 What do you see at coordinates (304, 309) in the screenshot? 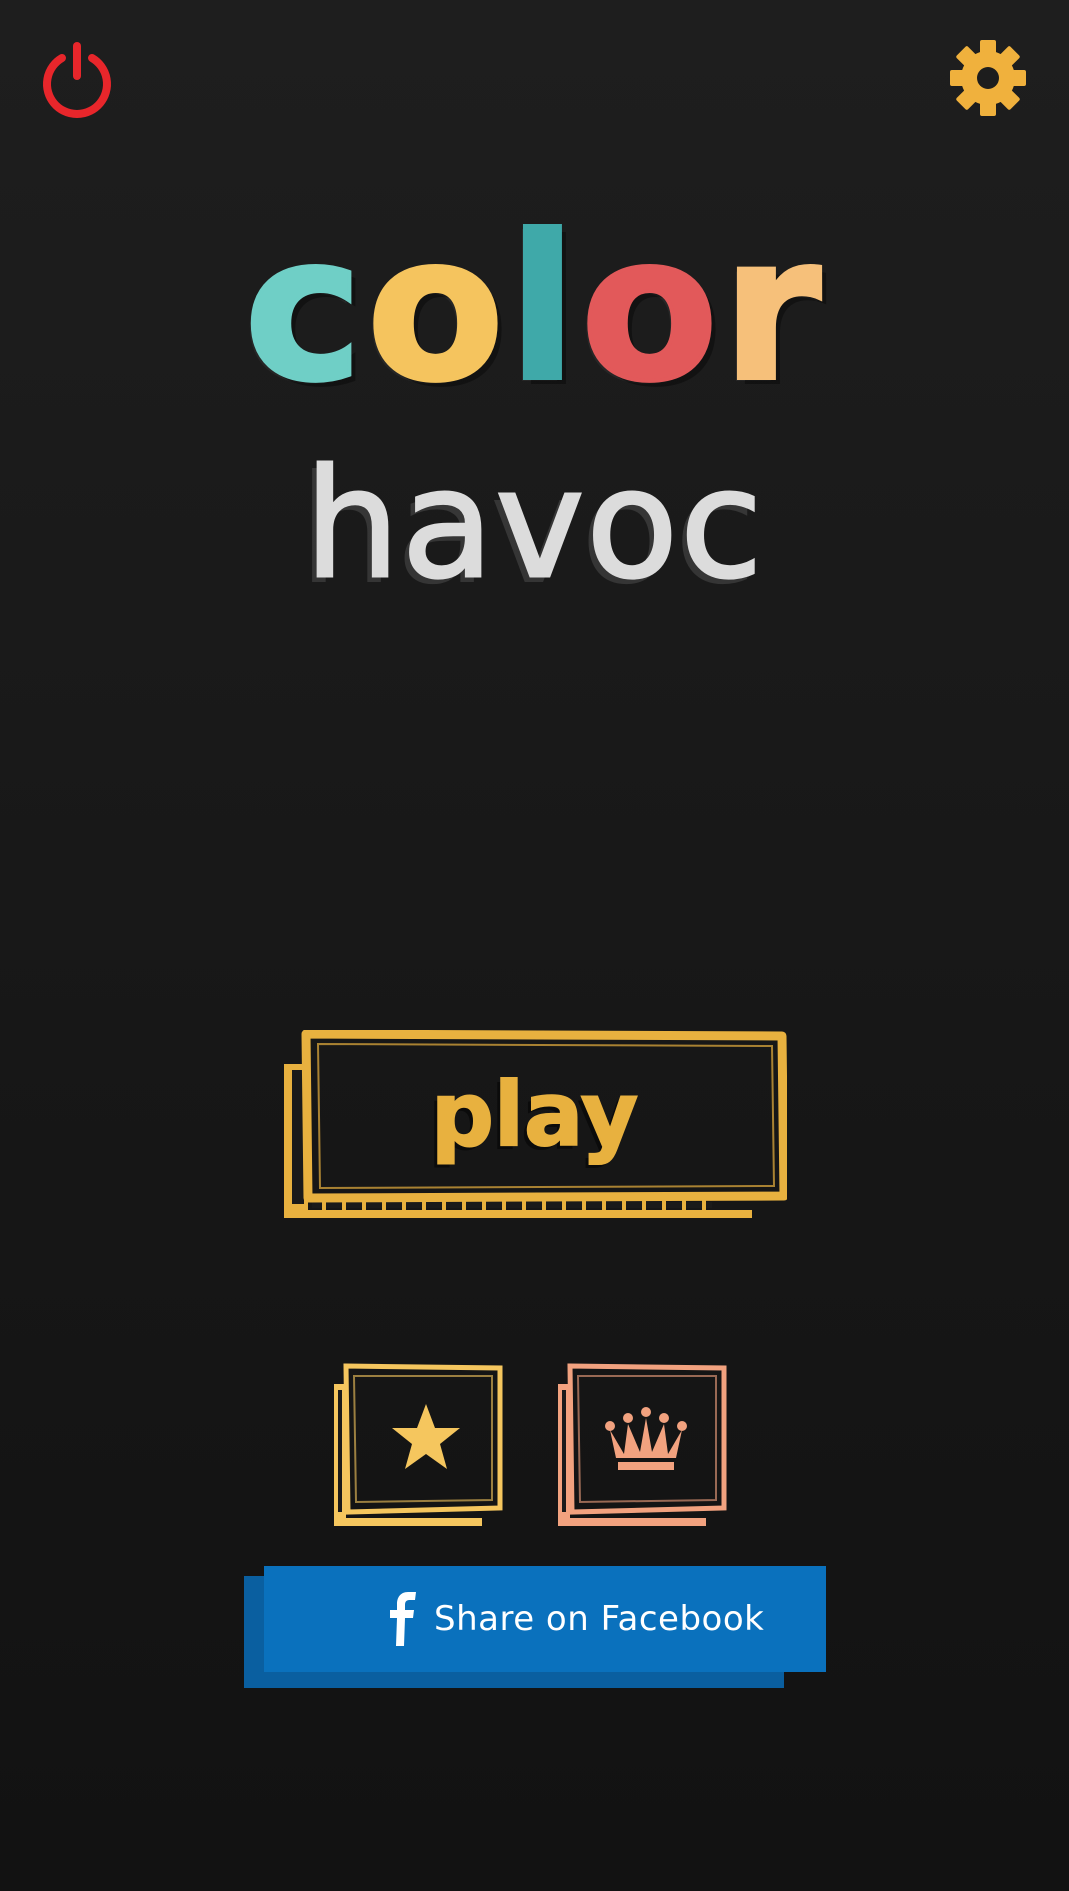
I see `title-letter-c: c` at bounding box center [304, 309].